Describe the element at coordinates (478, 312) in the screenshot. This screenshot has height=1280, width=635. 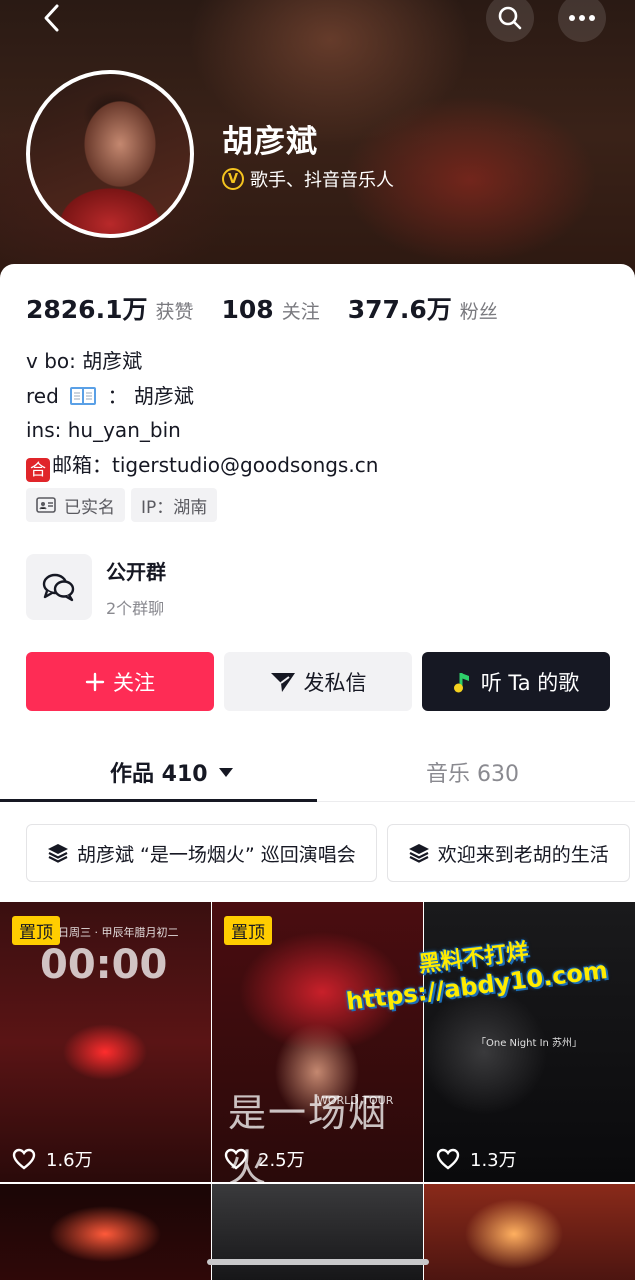
I see `followers-label: 粉丝` at that location.